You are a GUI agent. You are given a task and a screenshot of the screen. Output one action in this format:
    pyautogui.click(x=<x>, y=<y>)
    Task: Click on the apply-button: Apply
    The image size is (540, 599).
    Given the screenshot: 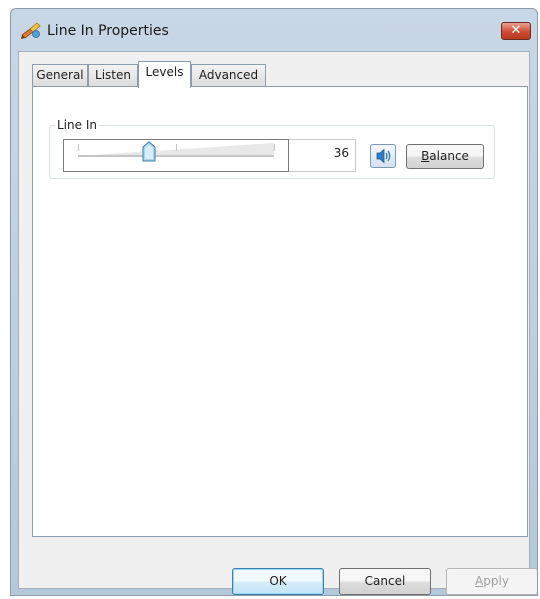 What is the action you would take?
    pyautogui.click(x=491, y=581)
    